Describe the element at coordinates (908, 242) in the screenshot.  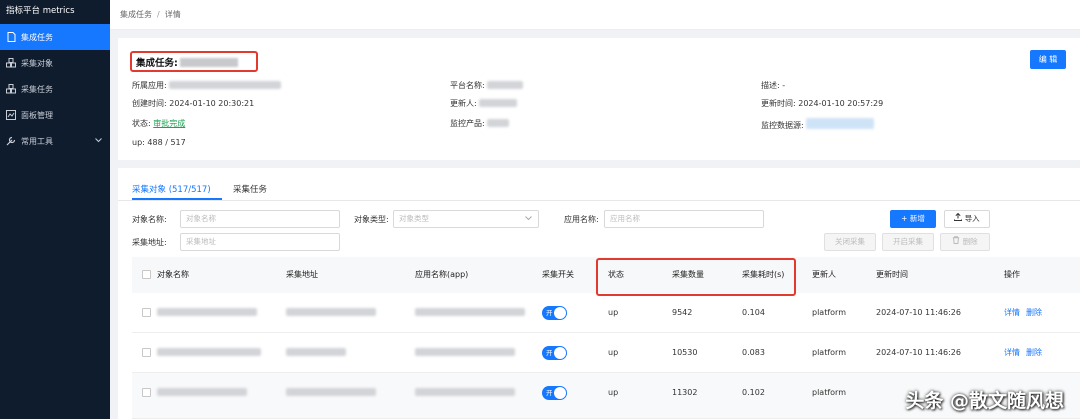
I see `open-collect-button: 开启采集` at that location.